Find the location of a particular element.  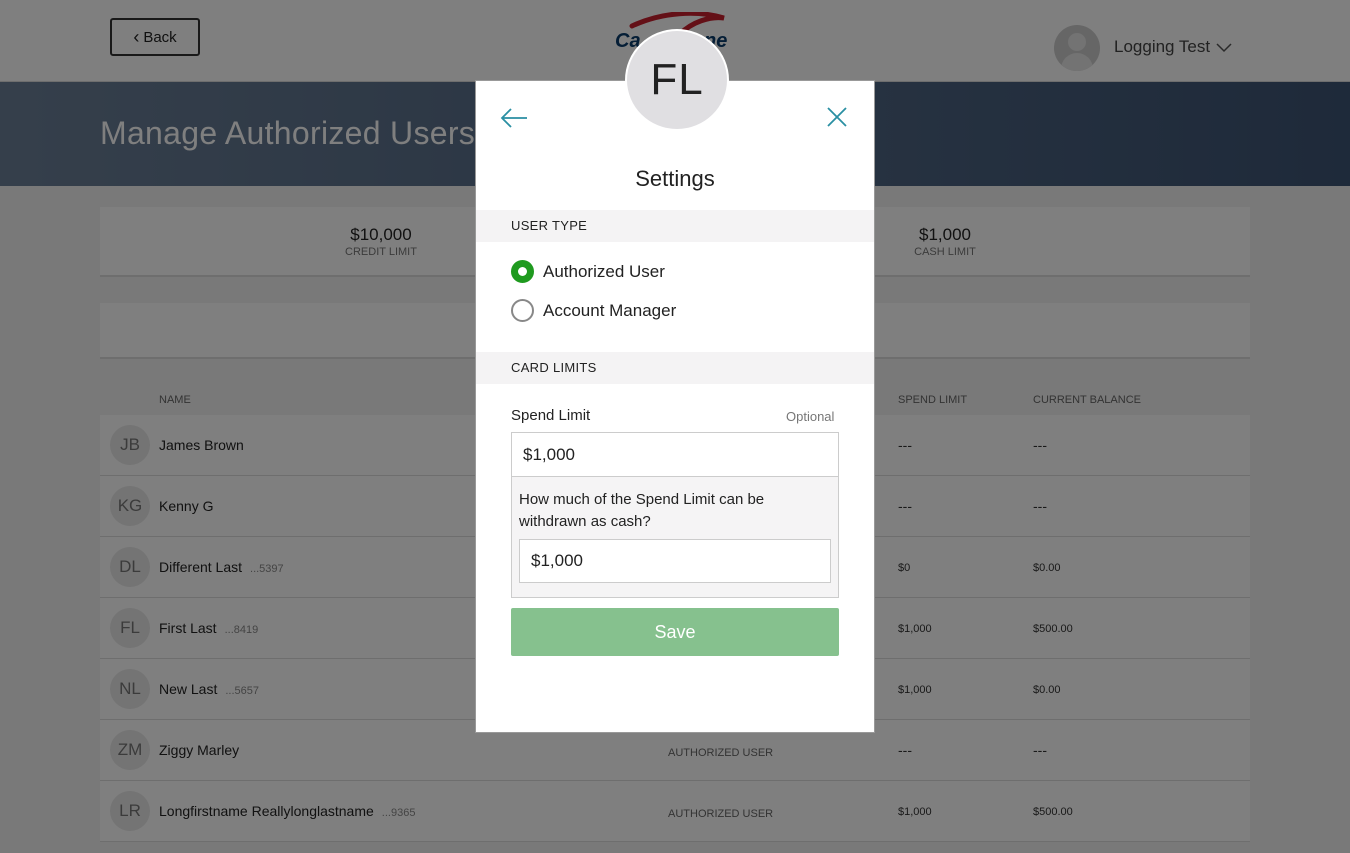

save-button: Save is located at coordinates (675, 632).